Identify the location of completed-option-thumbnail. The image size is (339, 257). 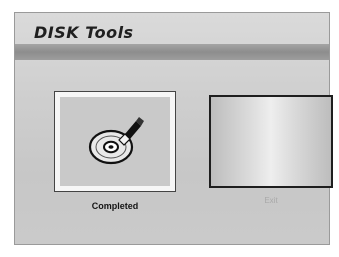
(115, 141).